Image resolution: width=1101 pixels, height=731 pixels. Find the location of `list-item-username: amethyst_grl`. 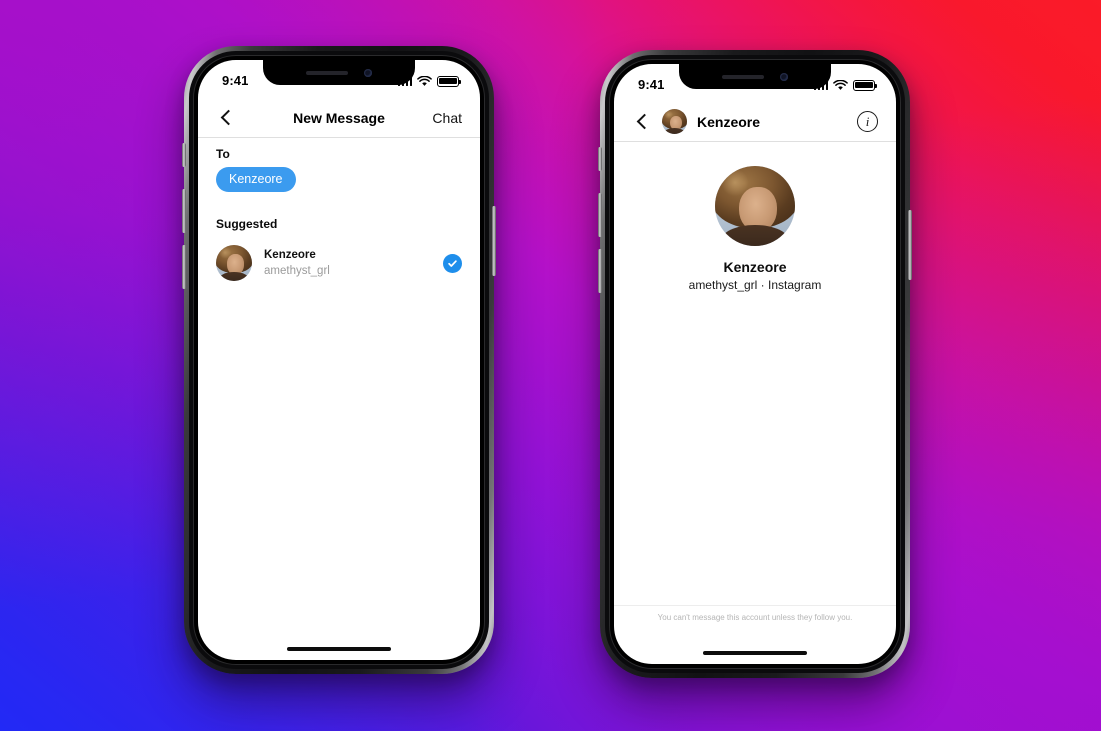

list-item-username: amethyst_grl is located at coordinates (297, 270).